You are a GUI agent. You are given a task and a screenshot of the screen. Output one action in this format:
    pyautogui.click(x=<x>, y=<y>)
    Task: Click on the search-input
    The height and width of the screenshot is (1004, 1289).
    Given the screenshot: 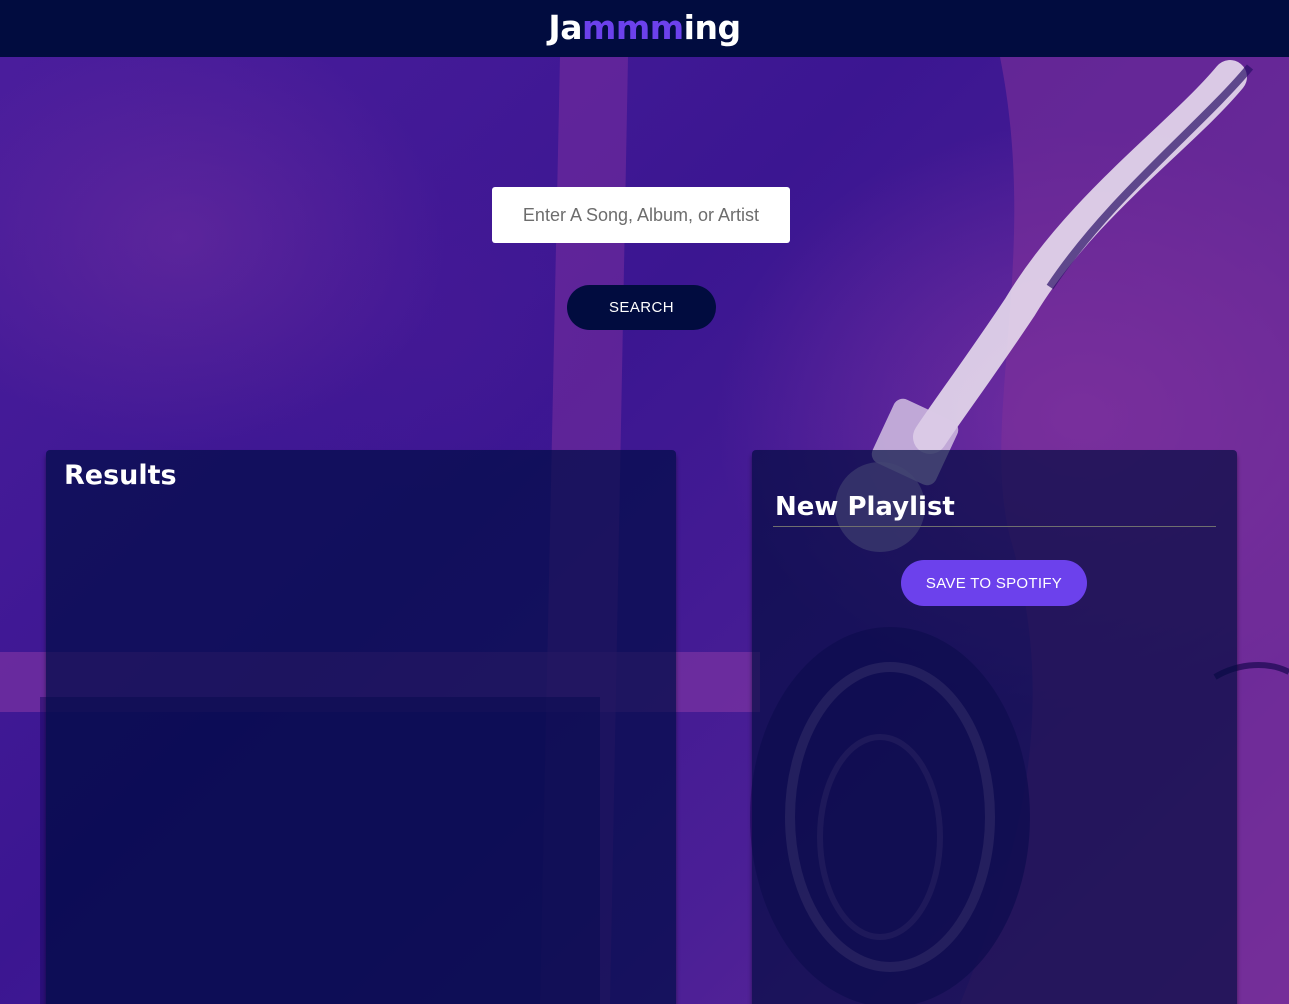 What is the action you would take?
    pyautogui.click(x=641, y=215)
    